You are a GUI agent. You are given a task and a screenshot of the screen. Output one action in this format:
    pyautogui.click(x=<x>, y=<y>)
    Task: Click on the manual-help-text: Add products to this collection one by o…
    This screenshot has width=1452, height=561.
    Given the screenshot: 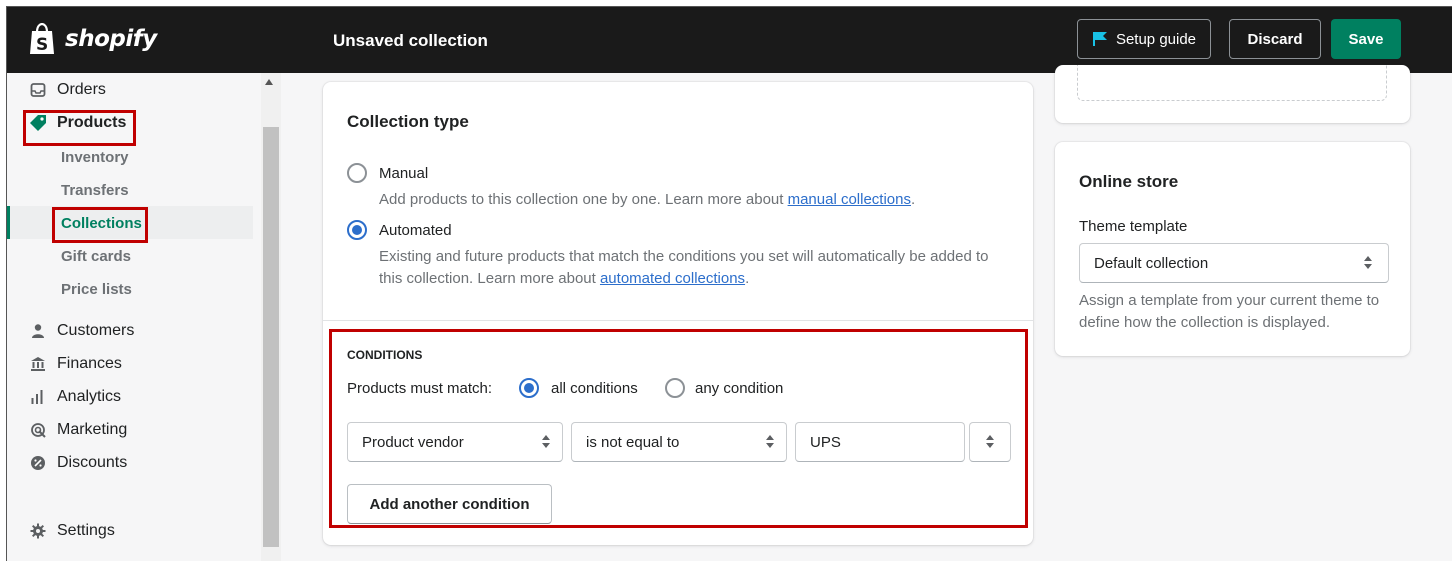 What is the action you would take?
    pyautogui.click(x=583, y=199)
    